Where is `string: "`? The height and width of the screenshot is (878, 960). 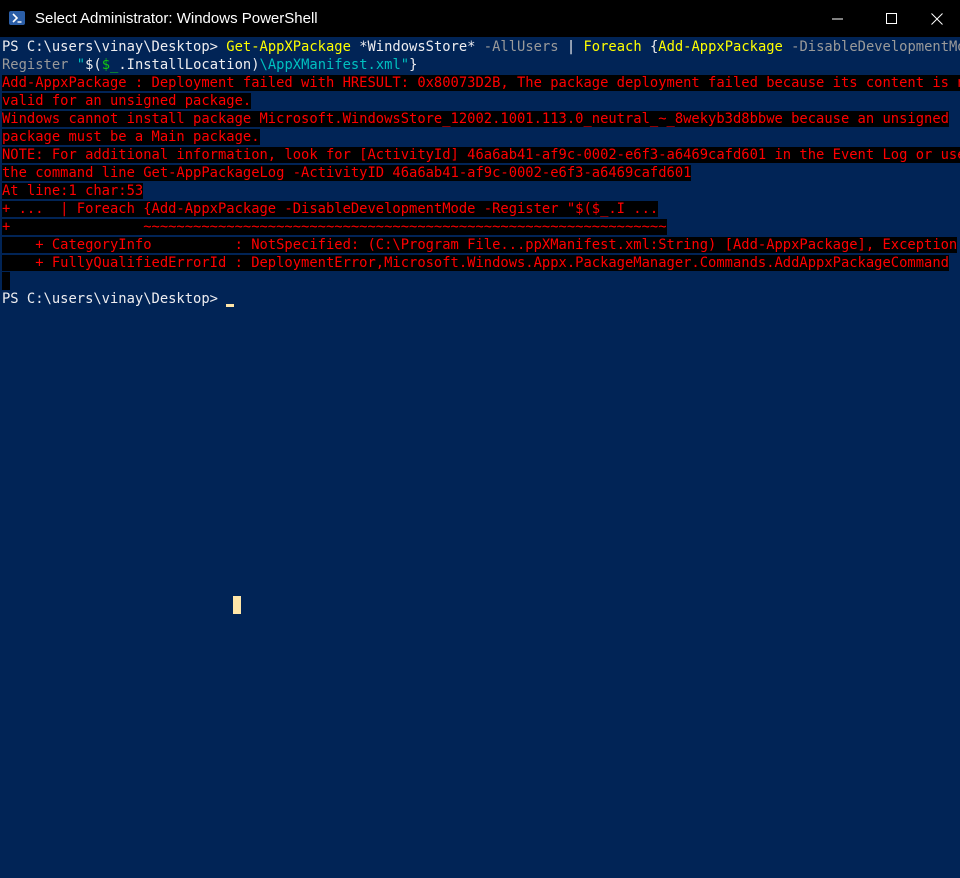 string: " is located at coordinates (77, 65).